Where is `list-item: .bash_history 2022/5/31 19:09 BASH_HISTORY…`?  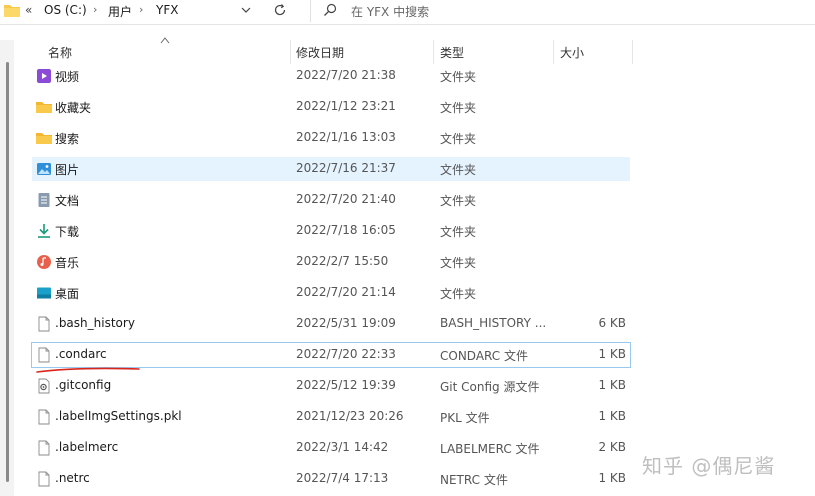
list-item: .bash_history 2022/5/31 19:09 BASH_HISTORY… is located at coordinates (331, 324).